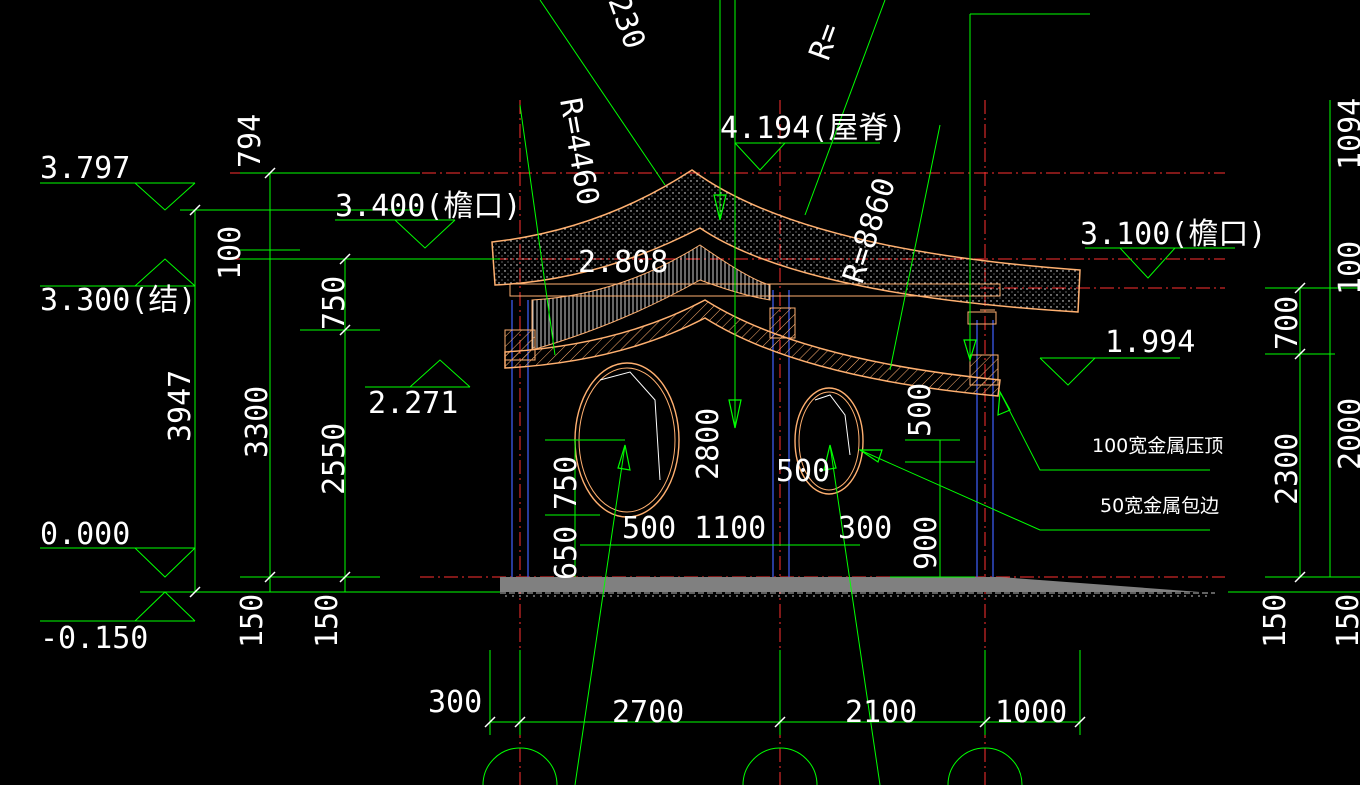  What do you see at coordinates (625, 27) in the screenshot?
I see `radius-230: 230` at bounding box center [625, 27].